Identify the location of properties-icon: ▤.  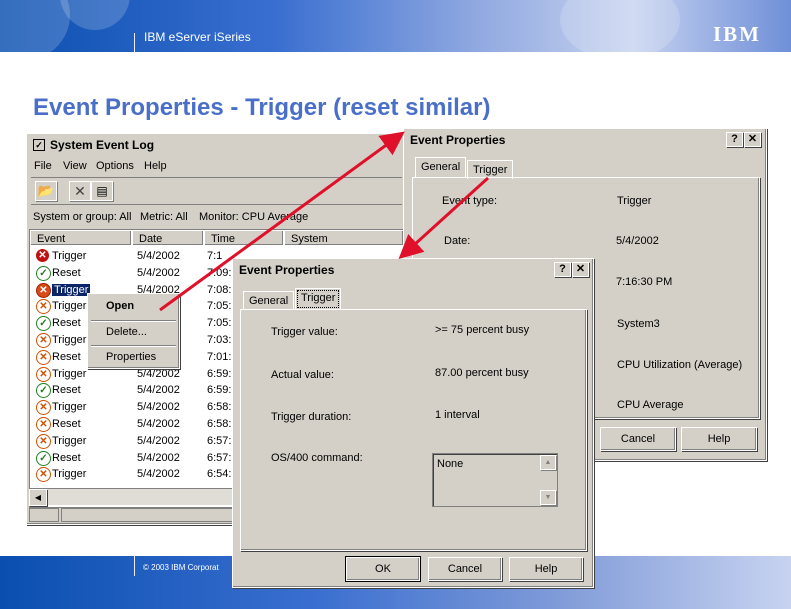
(102, 191).